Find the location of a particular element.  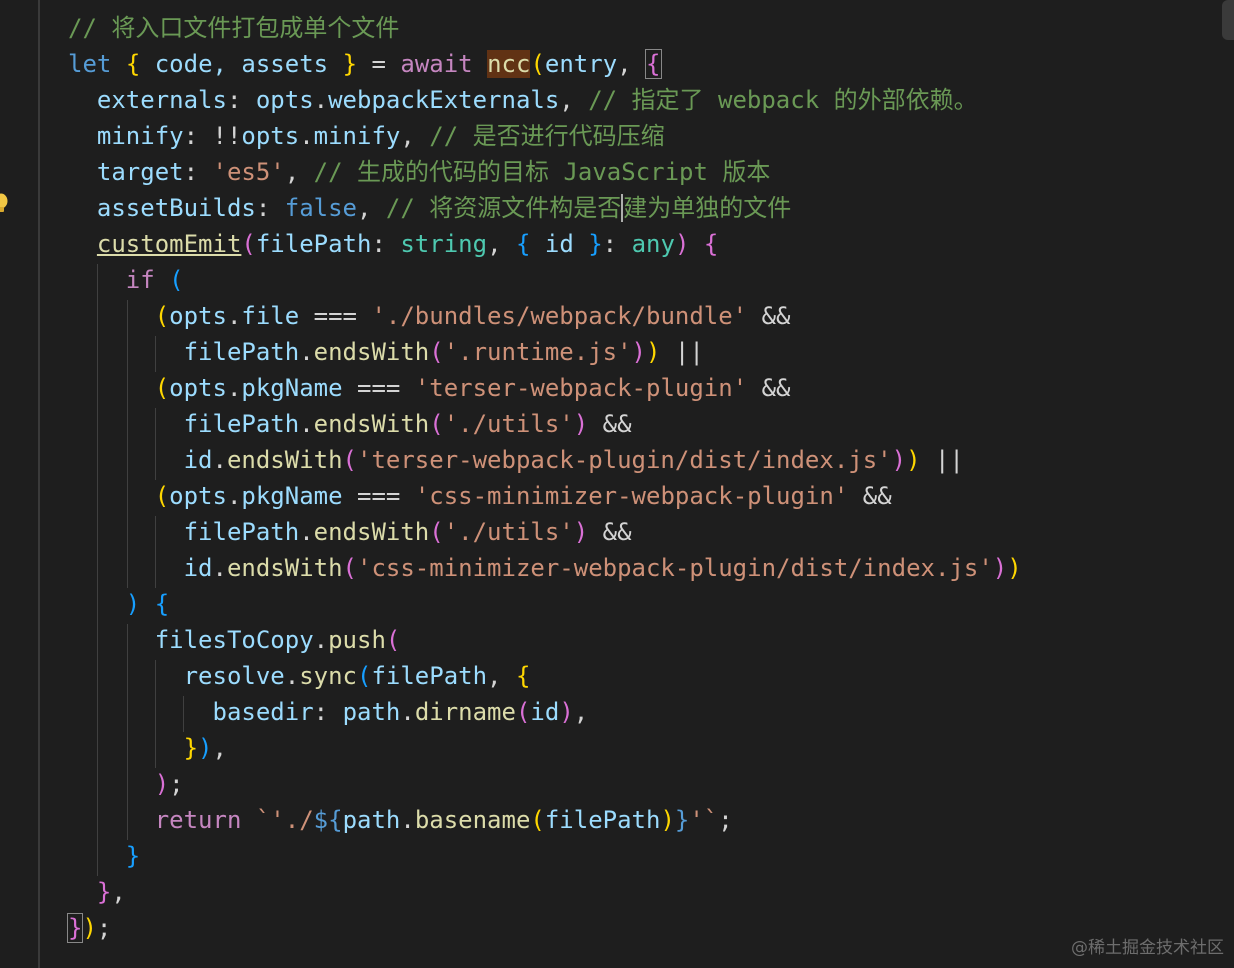

code-token: sync is located at coordinates (328, 676).